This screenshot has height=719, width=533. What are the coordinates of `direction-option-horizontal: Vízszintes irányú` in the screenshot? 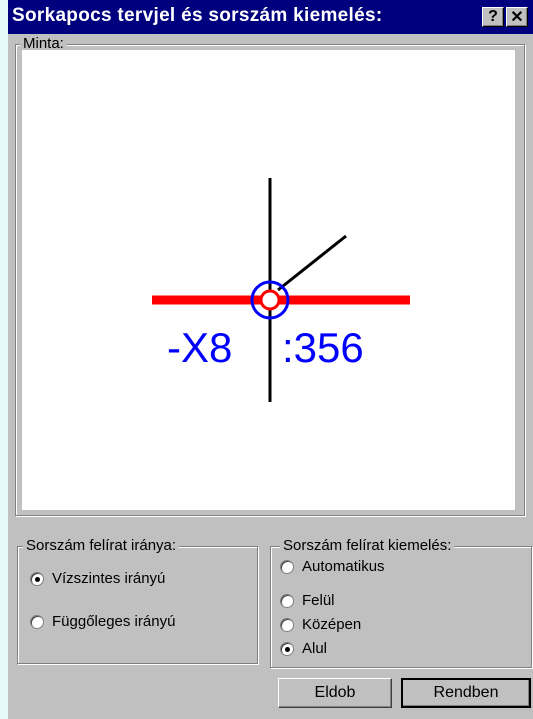 It's located at (97, 578).